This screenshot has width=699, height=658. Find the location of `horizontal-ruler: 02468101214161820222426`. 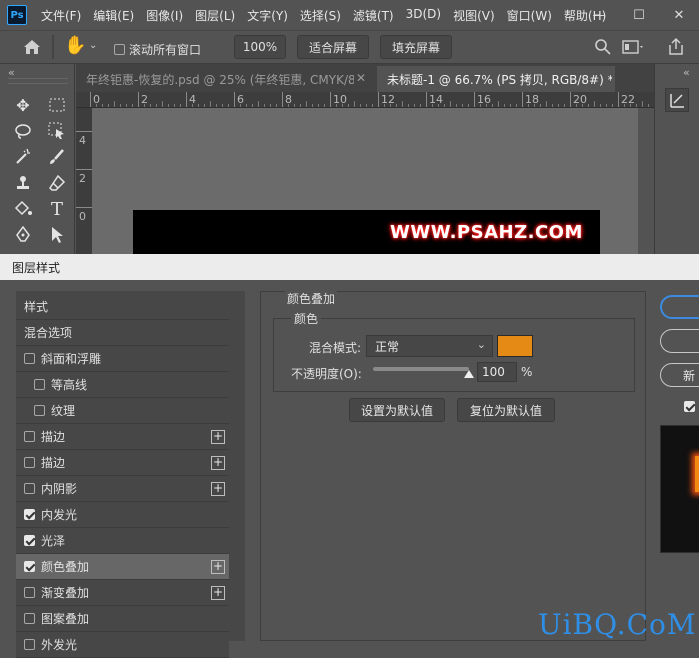

horizontal-ruler: 02468101214161820222426 is located at coordinates (365, 100).